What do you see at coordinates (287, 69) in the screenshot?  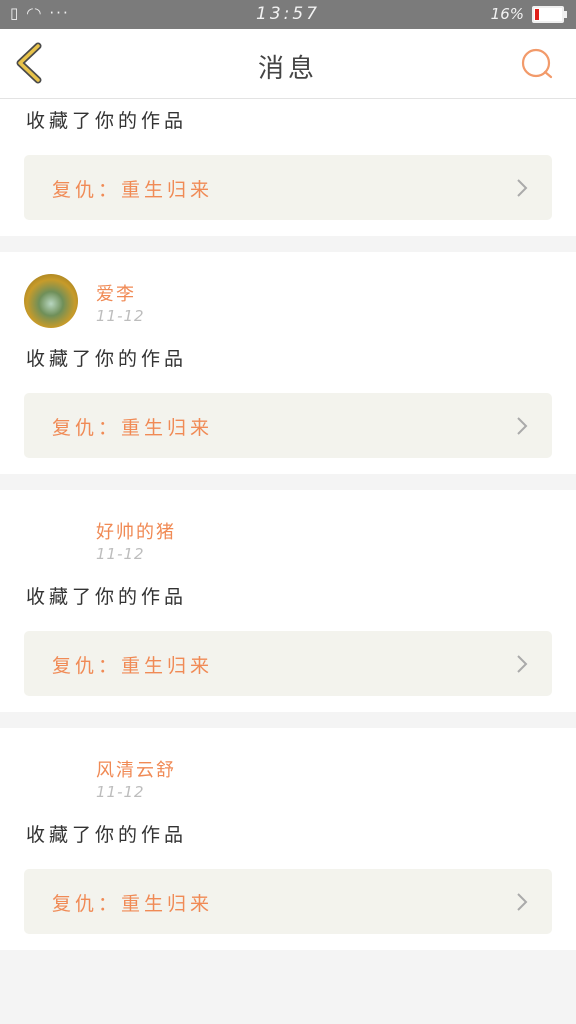 I see `page-title: 消息` at bounding box center [287, 69].